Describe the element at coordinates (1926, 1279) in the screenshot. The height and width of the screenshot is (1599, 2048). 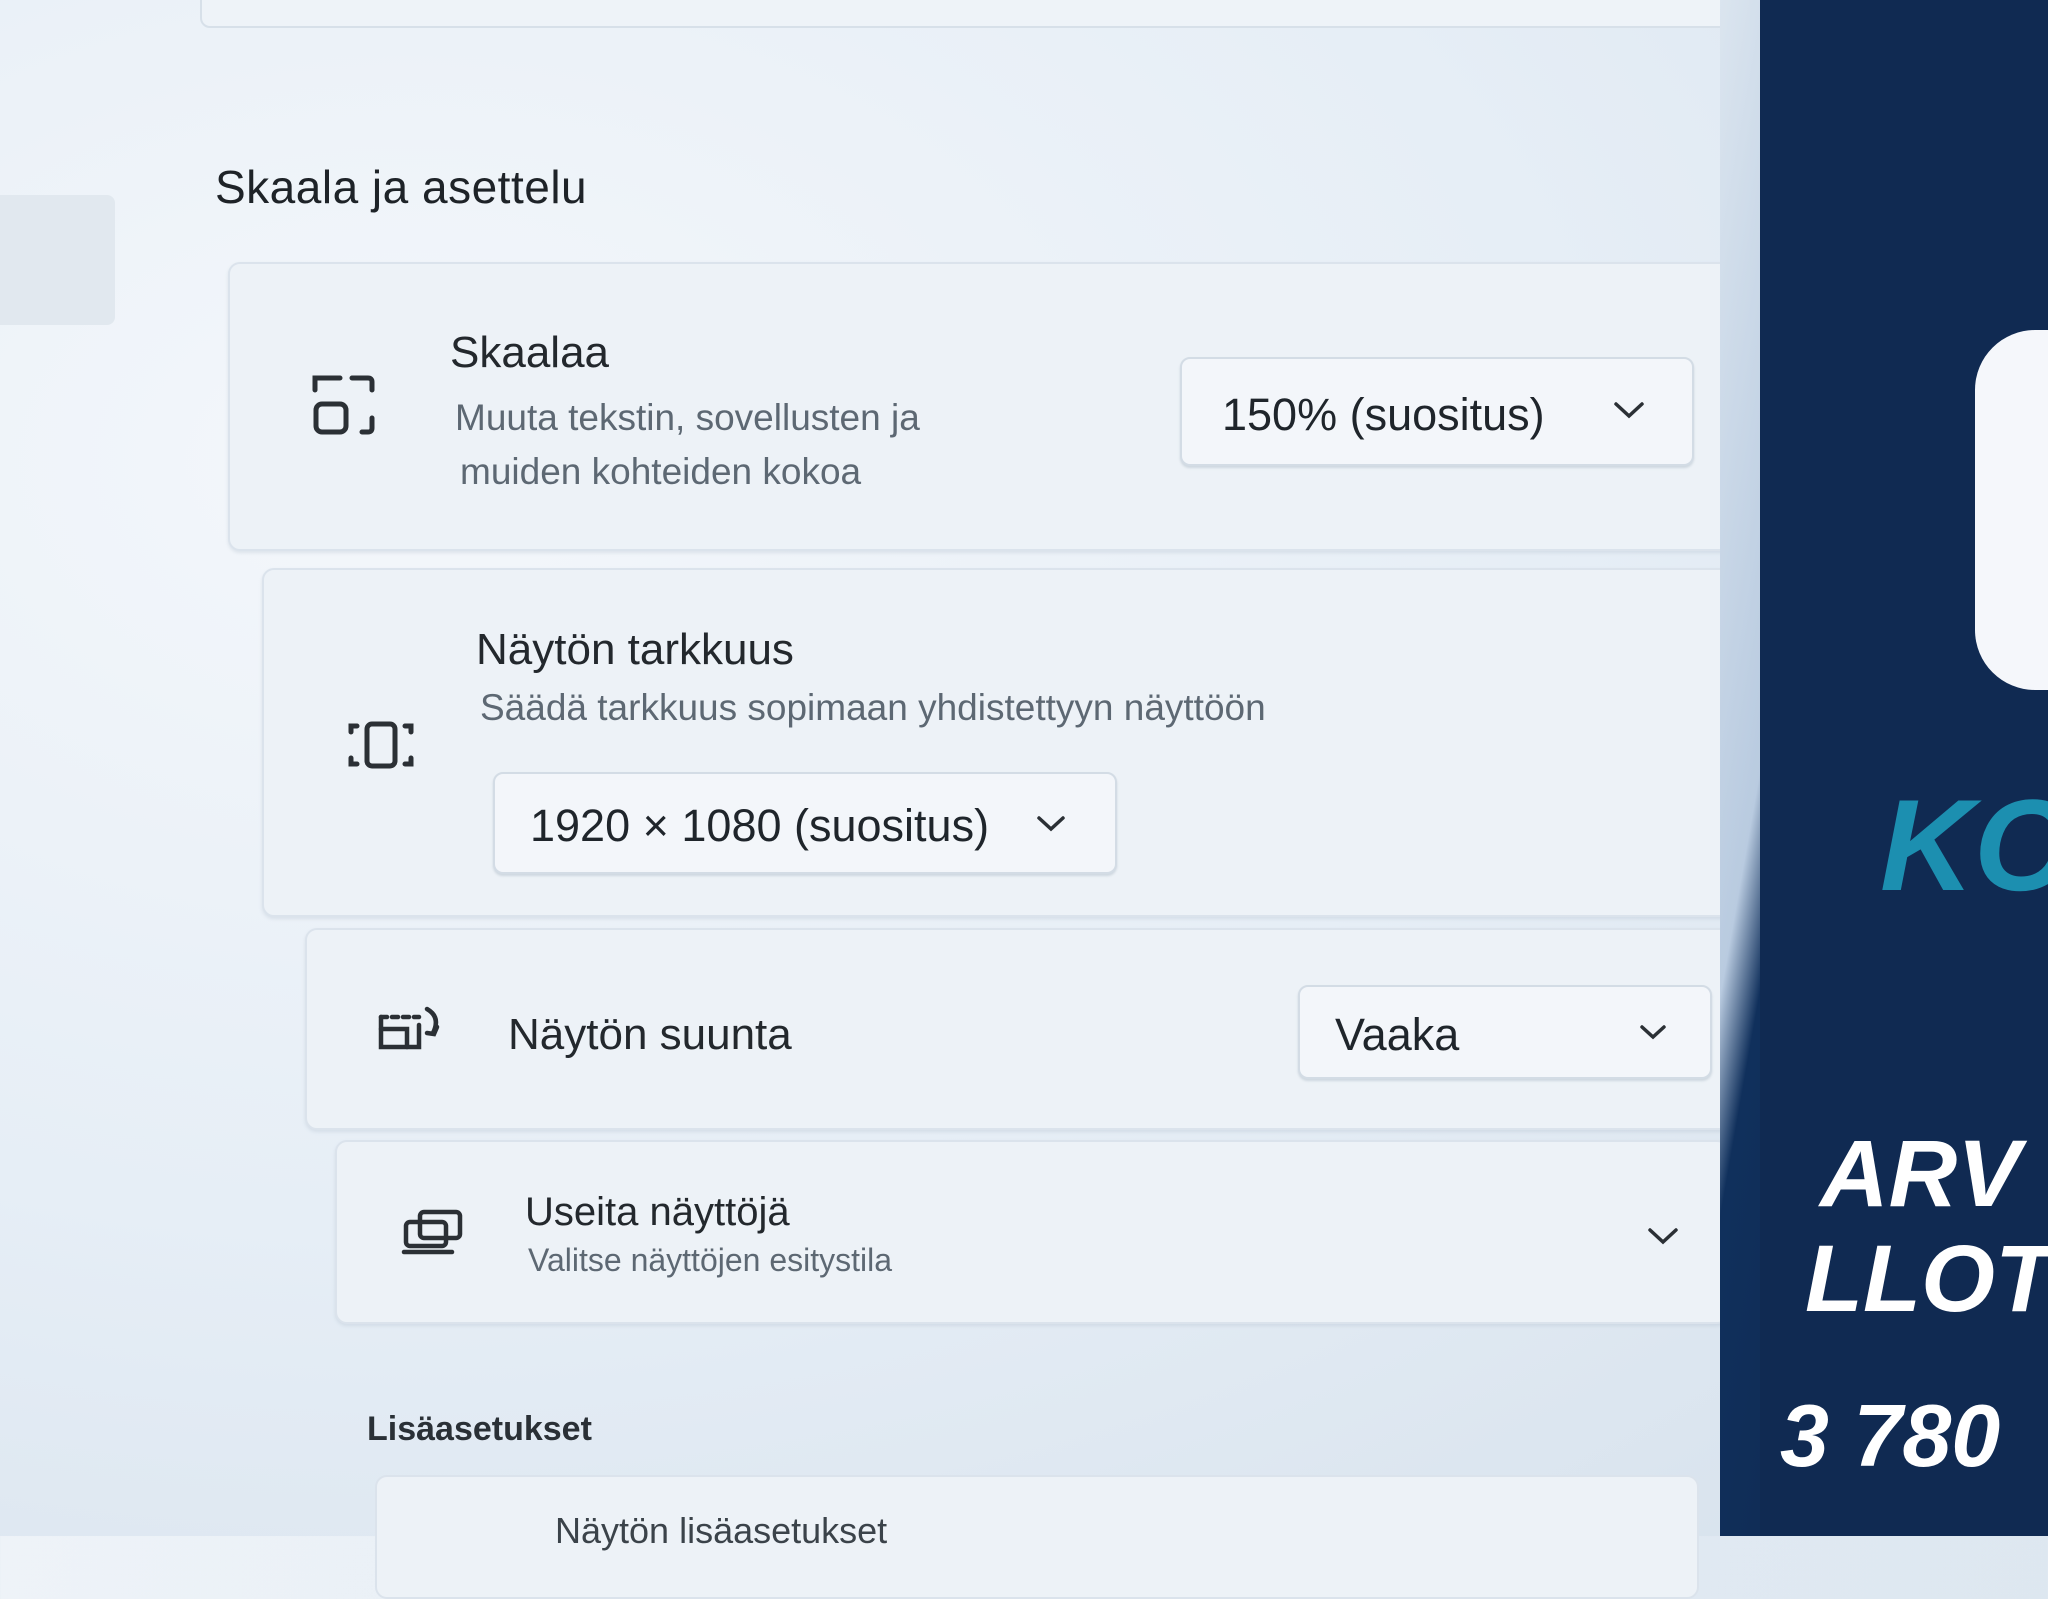
I see `poster-text-3: LLOT` at that location.